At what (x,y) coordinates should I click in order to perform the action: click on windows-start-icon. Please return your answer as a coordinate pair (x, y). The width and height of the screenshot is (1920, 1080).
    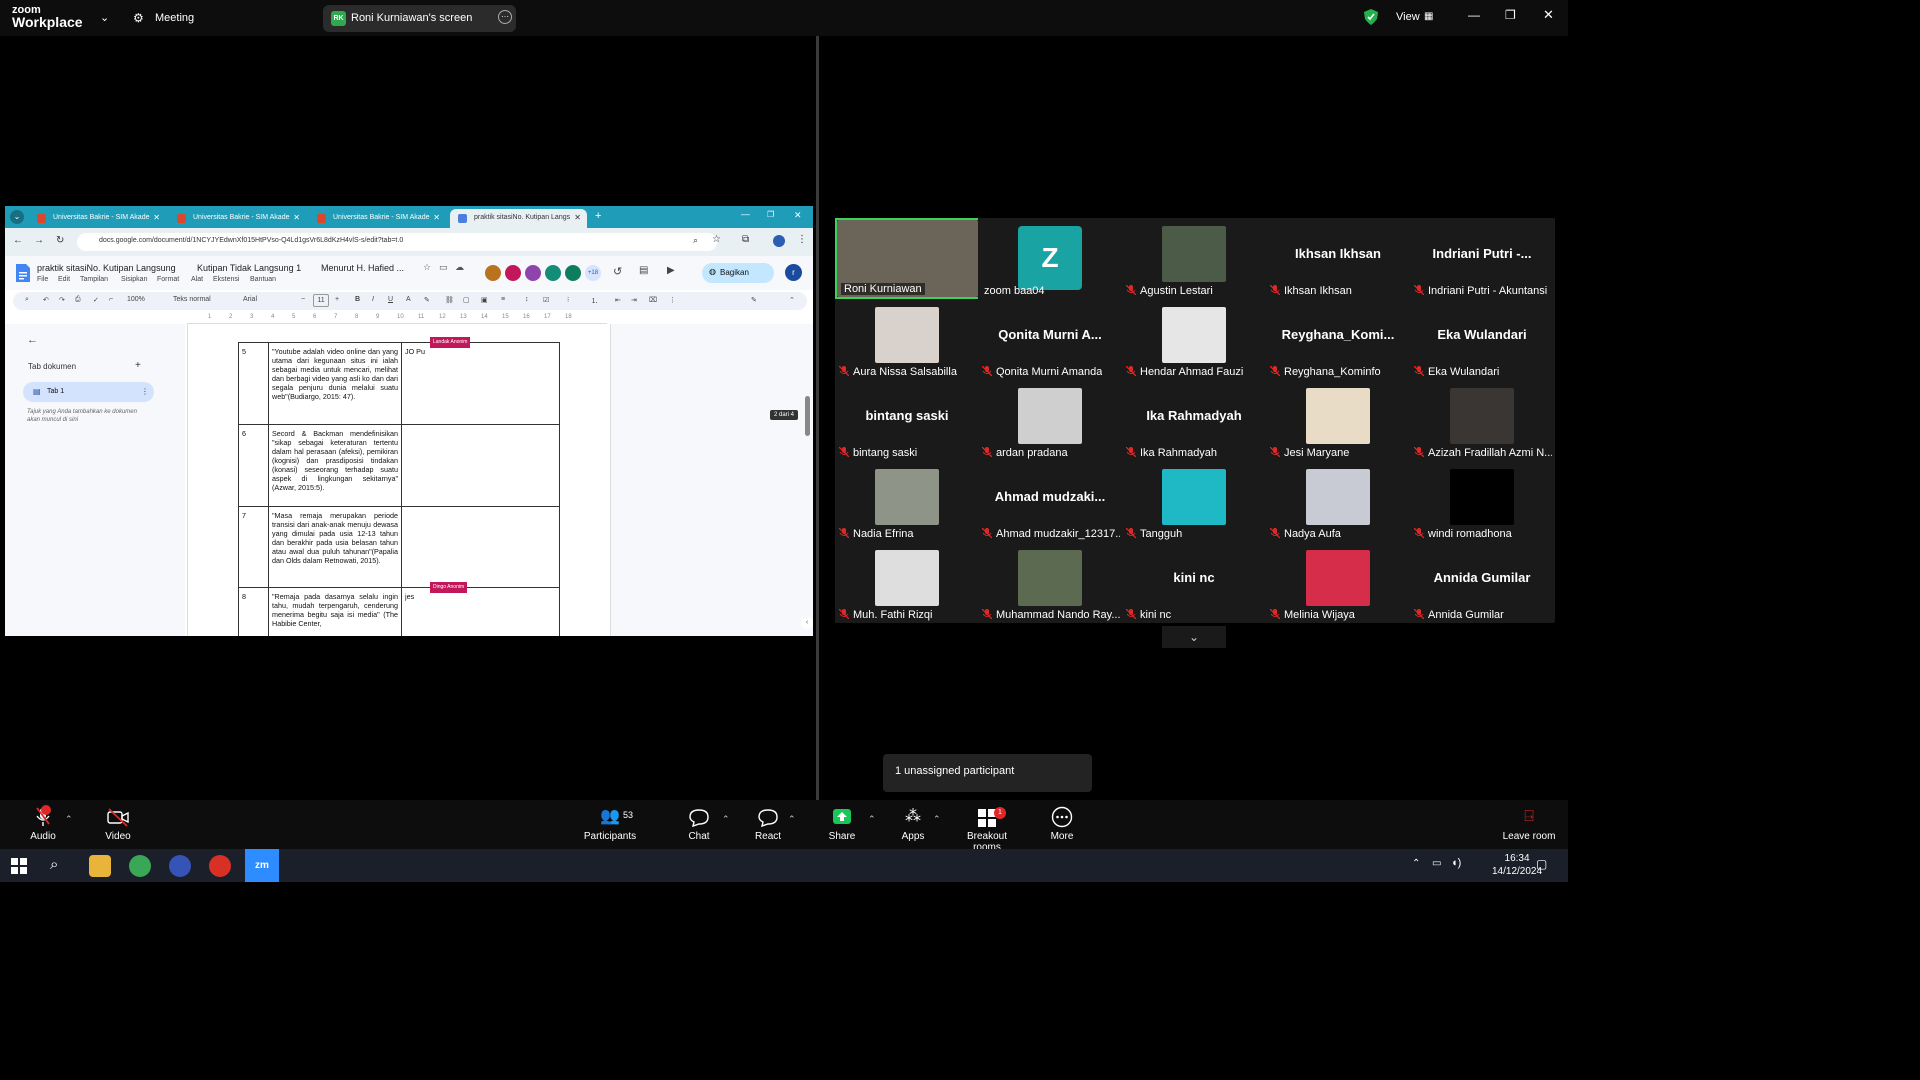
    Looking at the image, I should click on (19, 866).